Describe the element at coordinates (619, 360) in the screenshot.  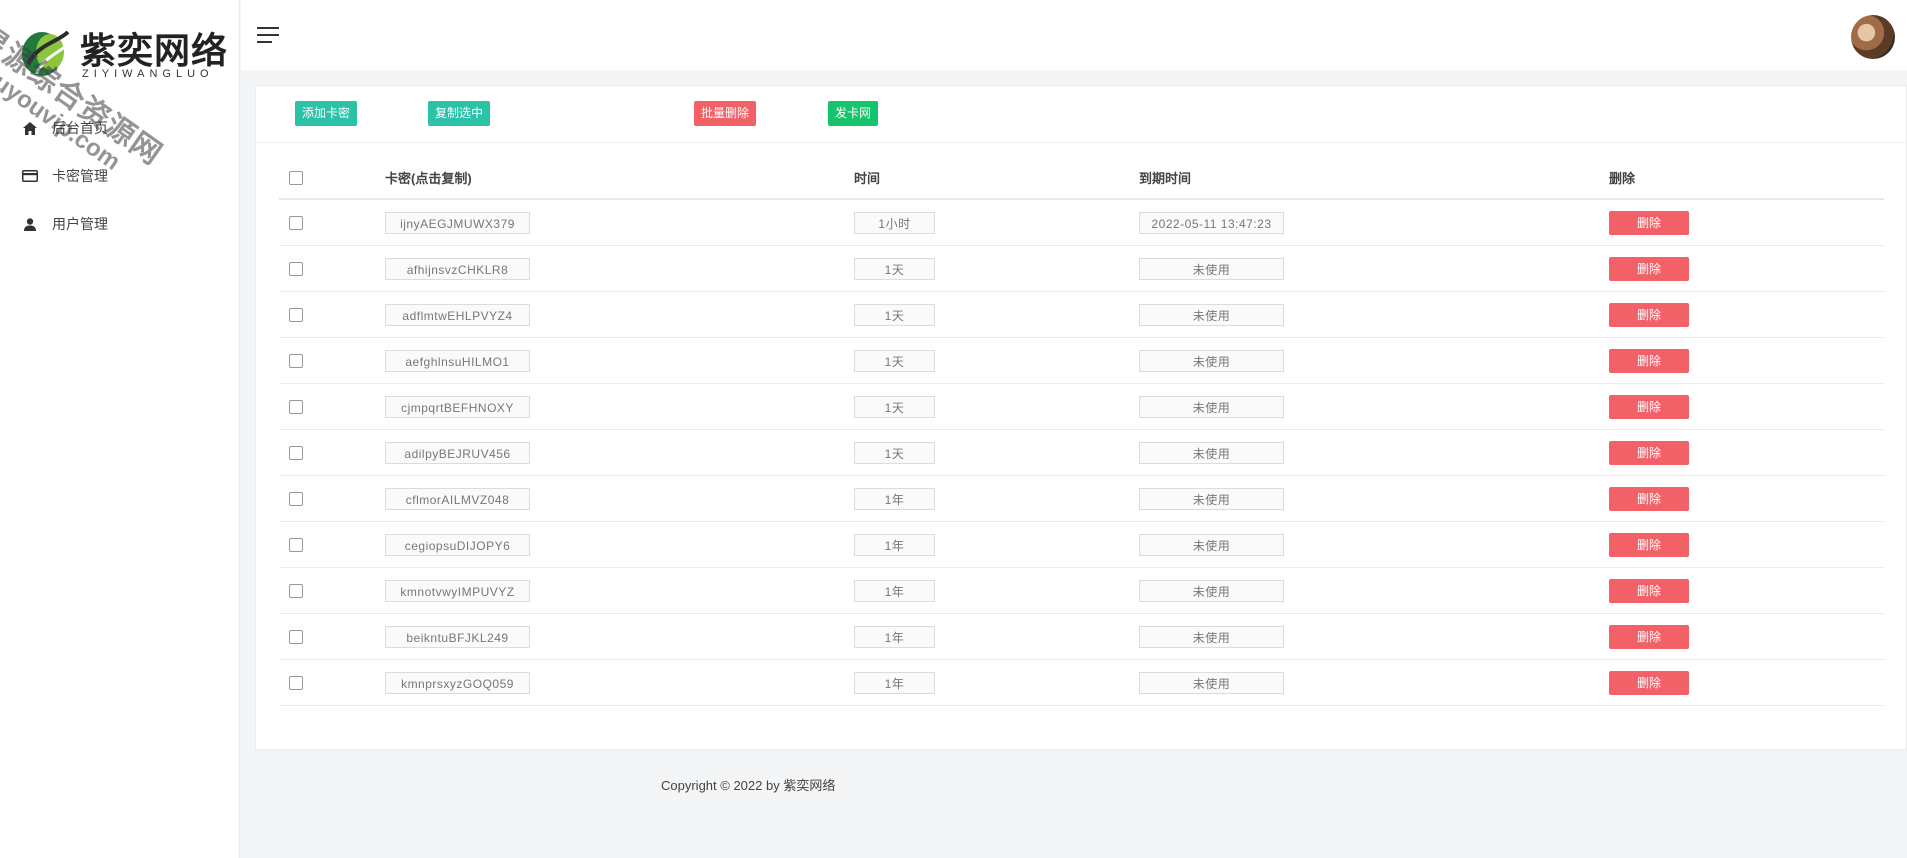
I see `row-key-cell: aefghlnsuHILMO1` at that location.